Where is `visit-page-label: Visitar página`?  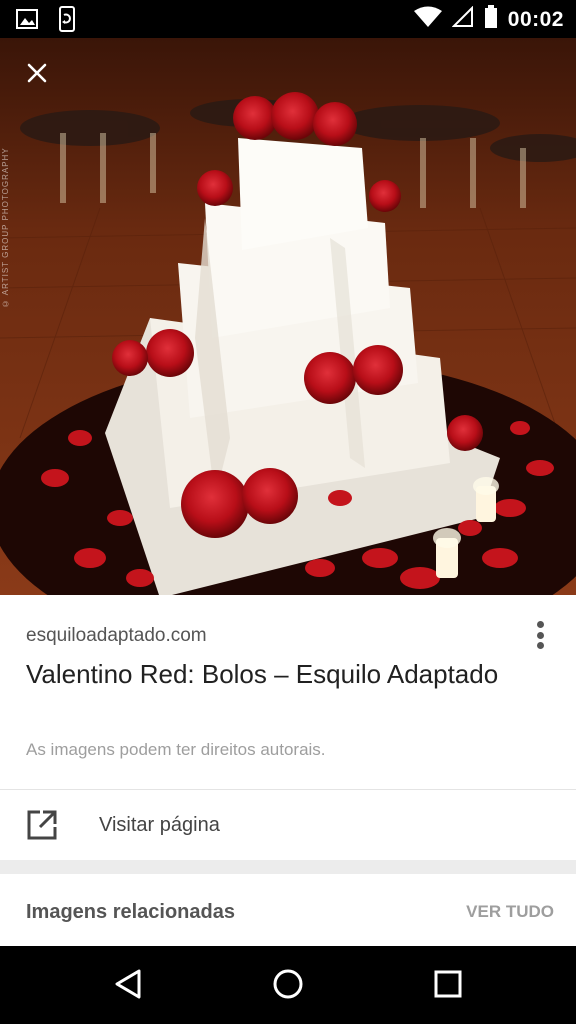 visit-page-label: Visitar página is located at coordinates (159, 825).